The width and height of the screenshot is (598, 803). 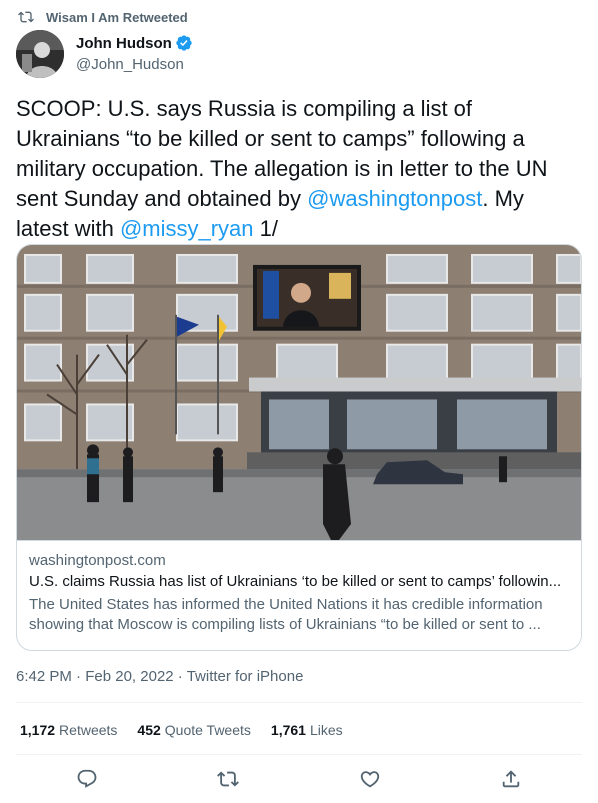 What do you see at coordinates (129, 676) in the screenshot?
I see `tweet-date: Feb 20, 2022` at bounding box center [129, 676].